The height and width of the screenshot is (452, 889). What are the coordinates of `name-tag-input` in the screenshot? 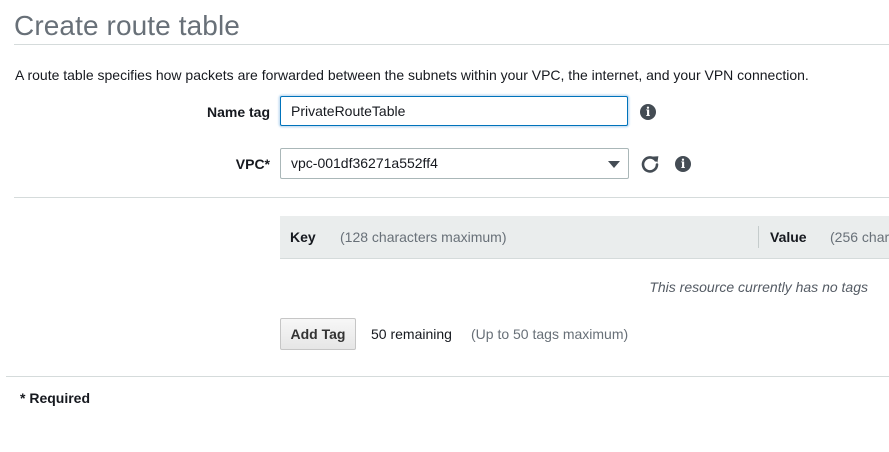 It's located at (454, 111).